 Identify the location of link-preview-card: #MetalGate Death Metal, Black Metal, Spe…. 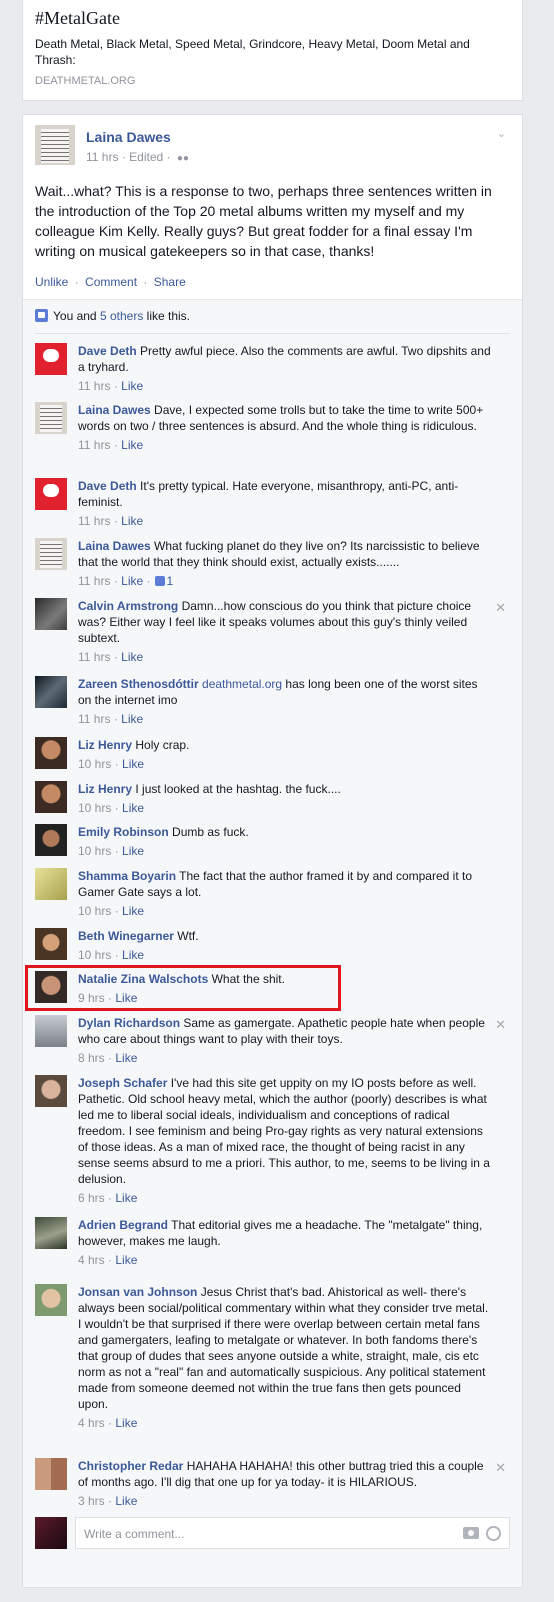
(272, 50).